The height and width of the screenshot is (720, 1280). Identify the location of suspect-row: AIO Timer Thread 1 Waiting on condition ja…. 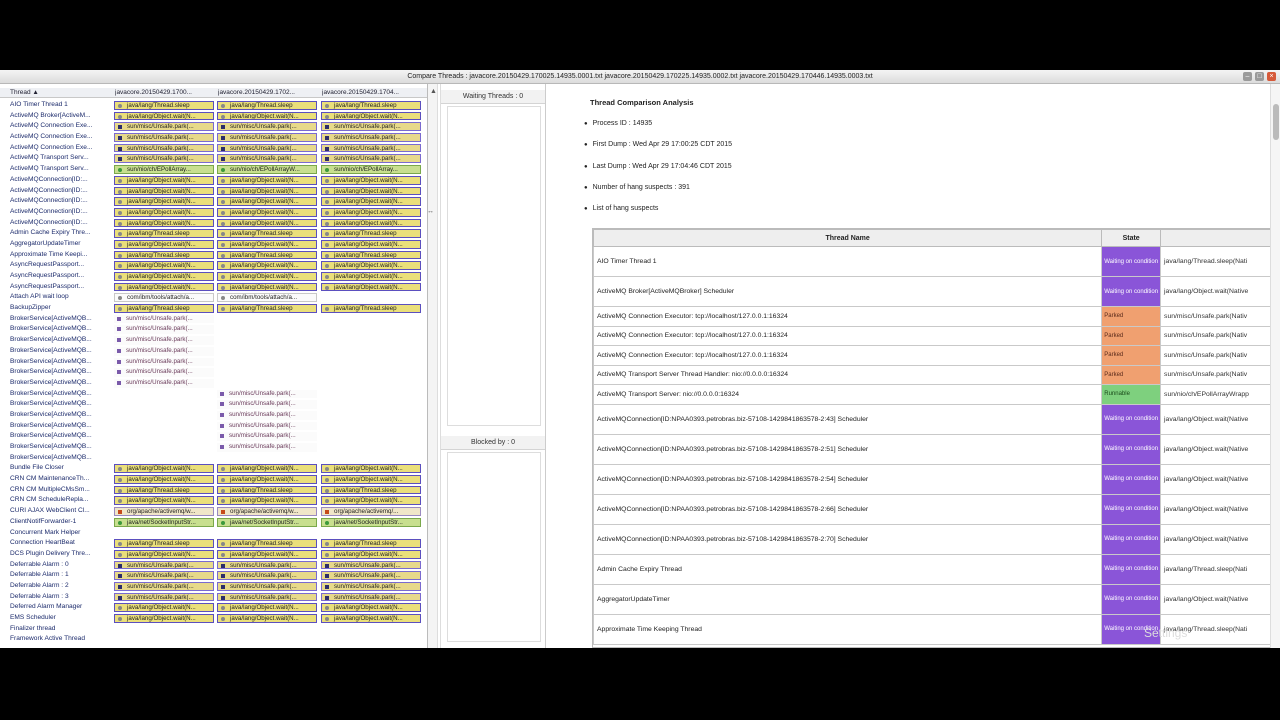
(936, 261).